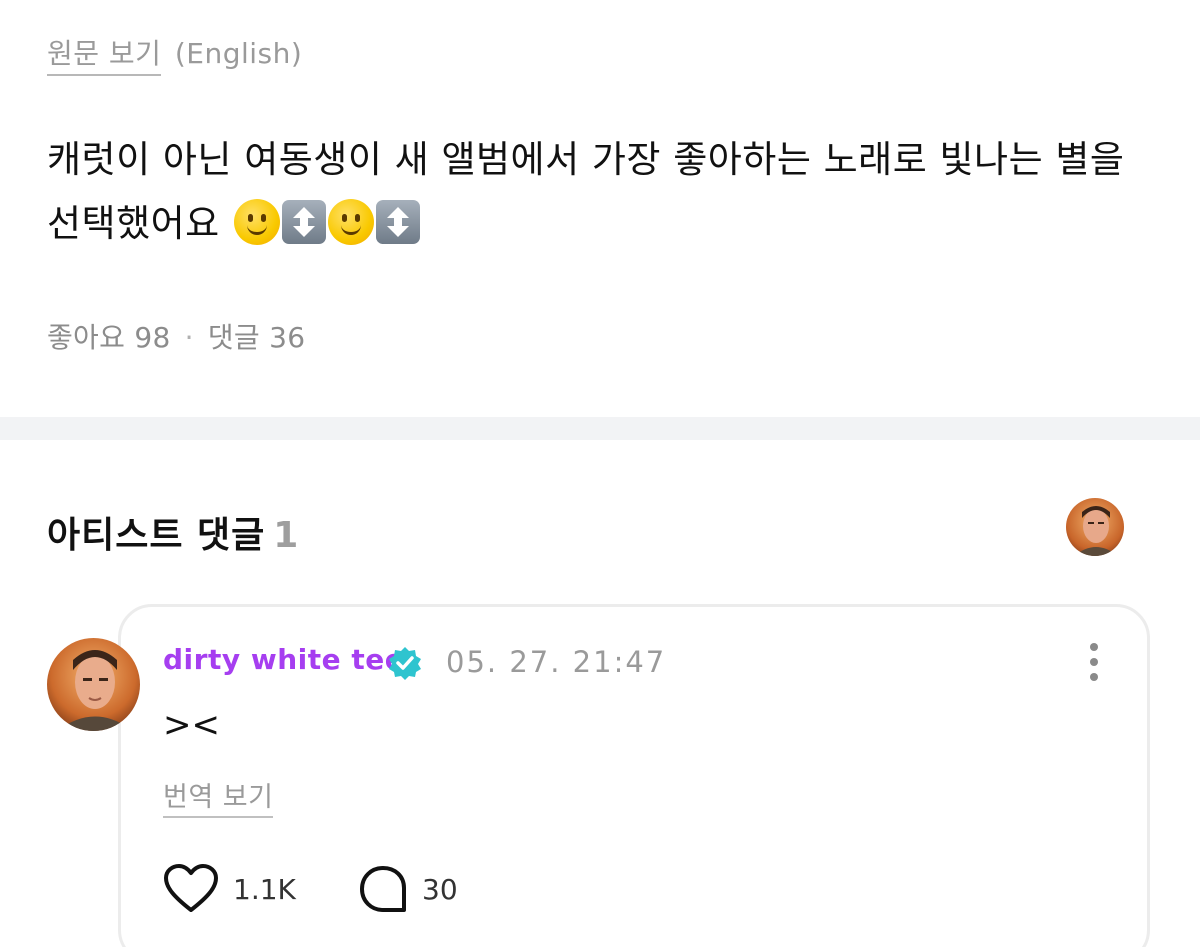 Image resolution: width=1200 pixels, height=947 pixels. What do you see at coordinates (176, 336) in the screenshot?
I see `post-stats: 좋아요 98 · 댓글 36` at bounding box center [176, 336].